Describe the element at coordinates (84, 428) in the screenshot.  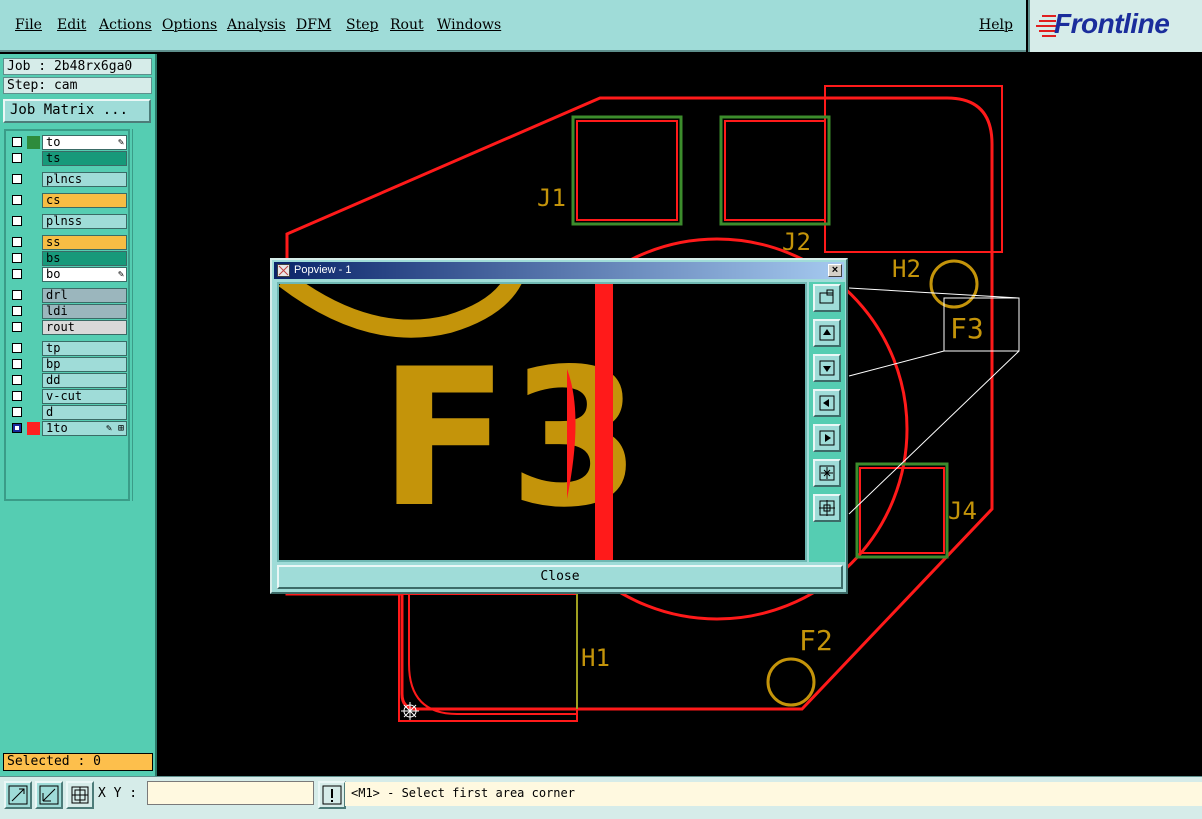
I see `layer-name: 1to ✎ ⊞` at that location.